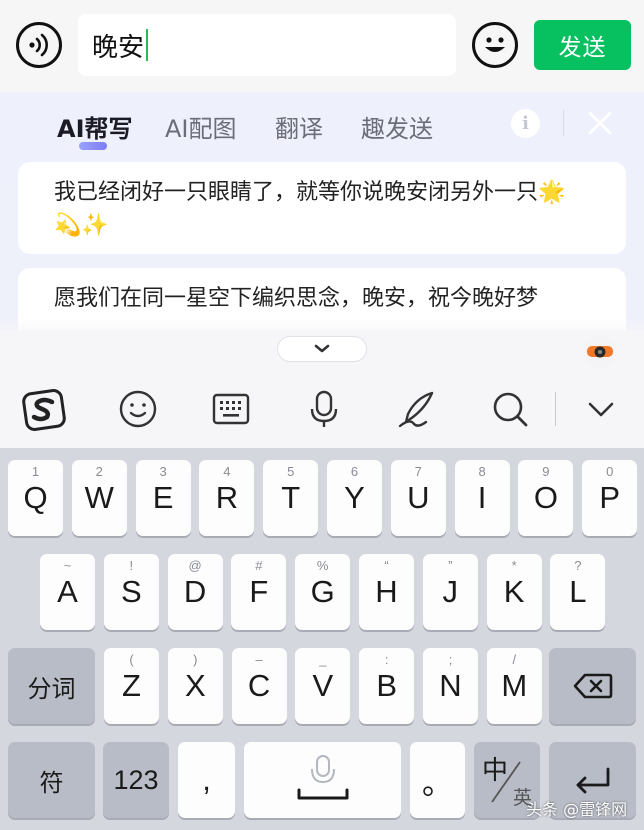 Image resolution: width=644 pixels, height=830 pixels. What do you see at coordinates (582, 45) in the screenshot?
I see `send-button: 发送` at bounding box center [582, 45].